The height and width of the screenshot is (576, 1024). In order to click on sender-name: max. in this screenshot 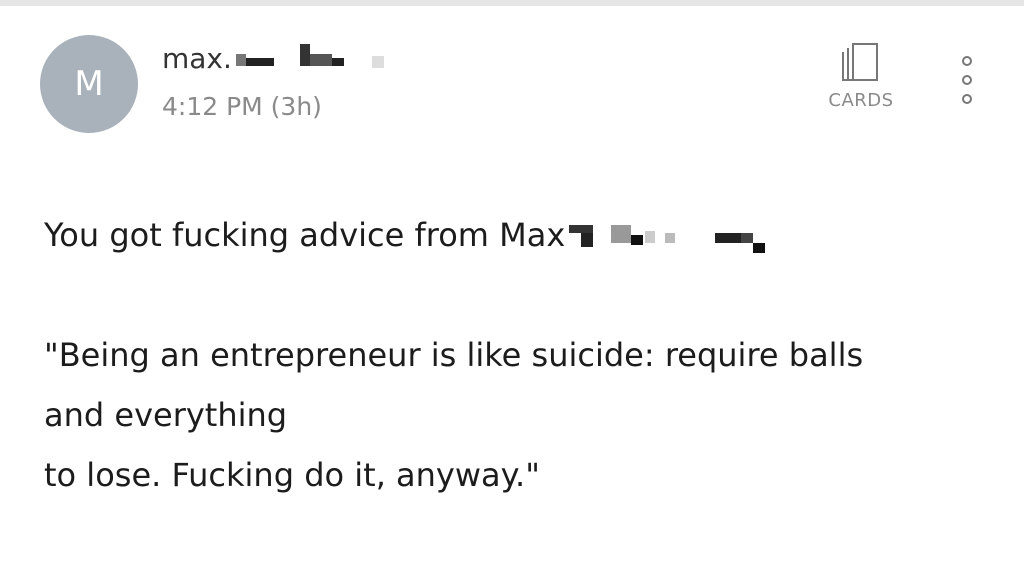, I will do `click(312, 58)`.